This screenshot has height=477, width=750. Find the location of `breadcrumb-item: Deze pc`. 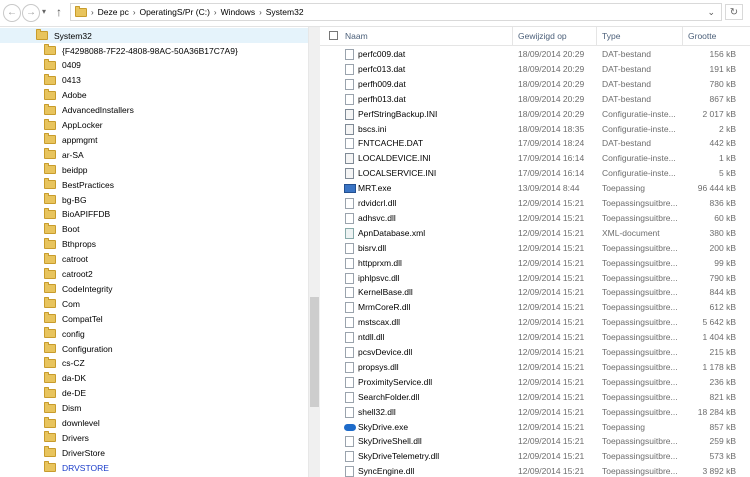

breadcrumb-item: Deze pc is located at coordinates (113, 12).